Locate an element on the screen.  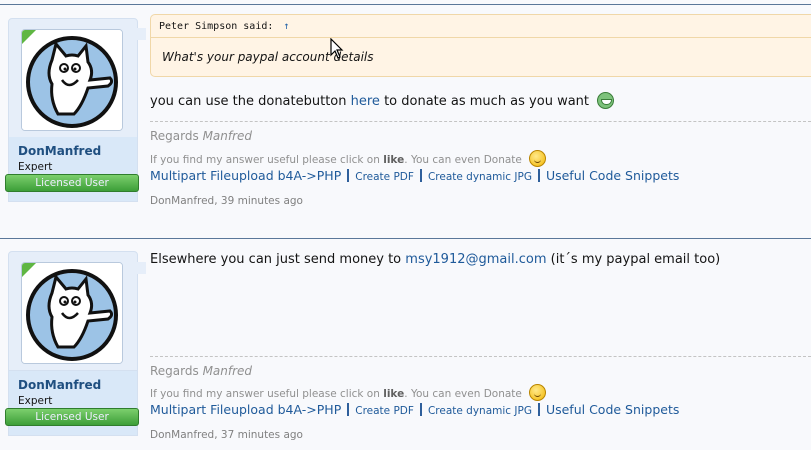
quote-jump-icon: ↑ is located at coordinates (286, 26).